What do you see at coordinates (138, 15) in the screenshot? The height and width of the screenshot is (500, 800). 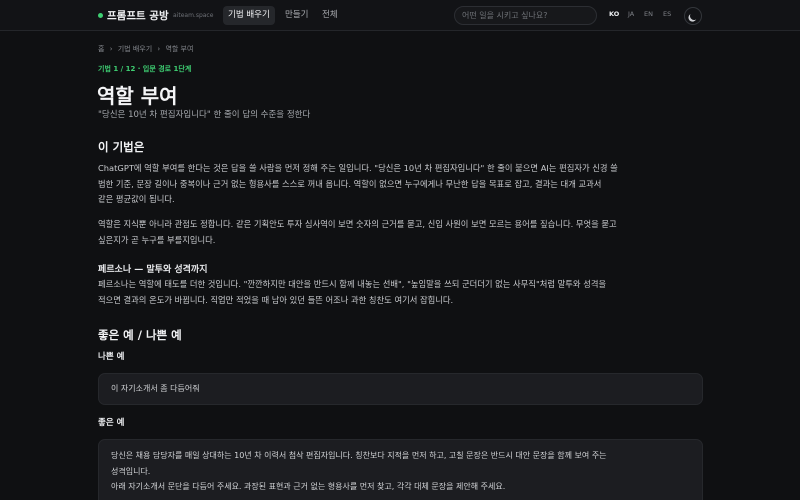 I see `brand-name: 프롬프트 공방` at bounding box center [138, 15].